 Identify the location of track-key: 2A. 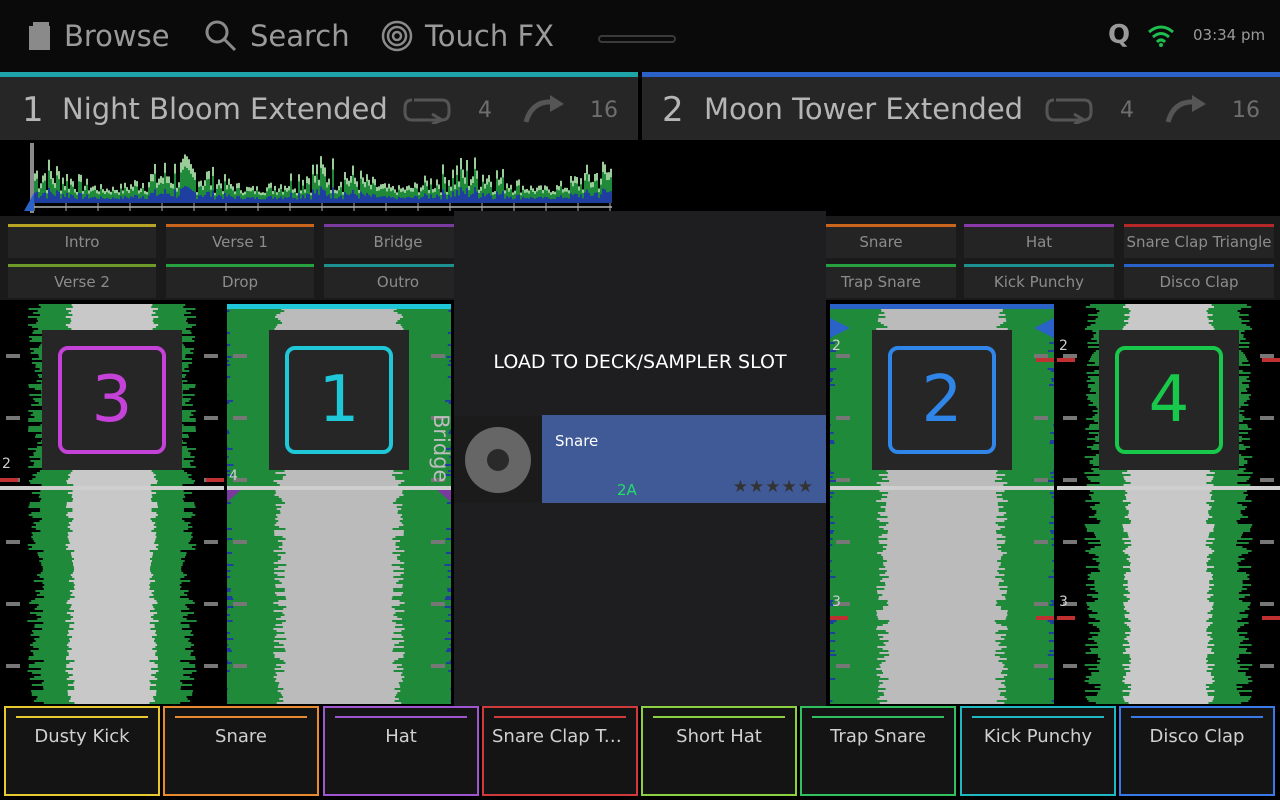
(627, 490).